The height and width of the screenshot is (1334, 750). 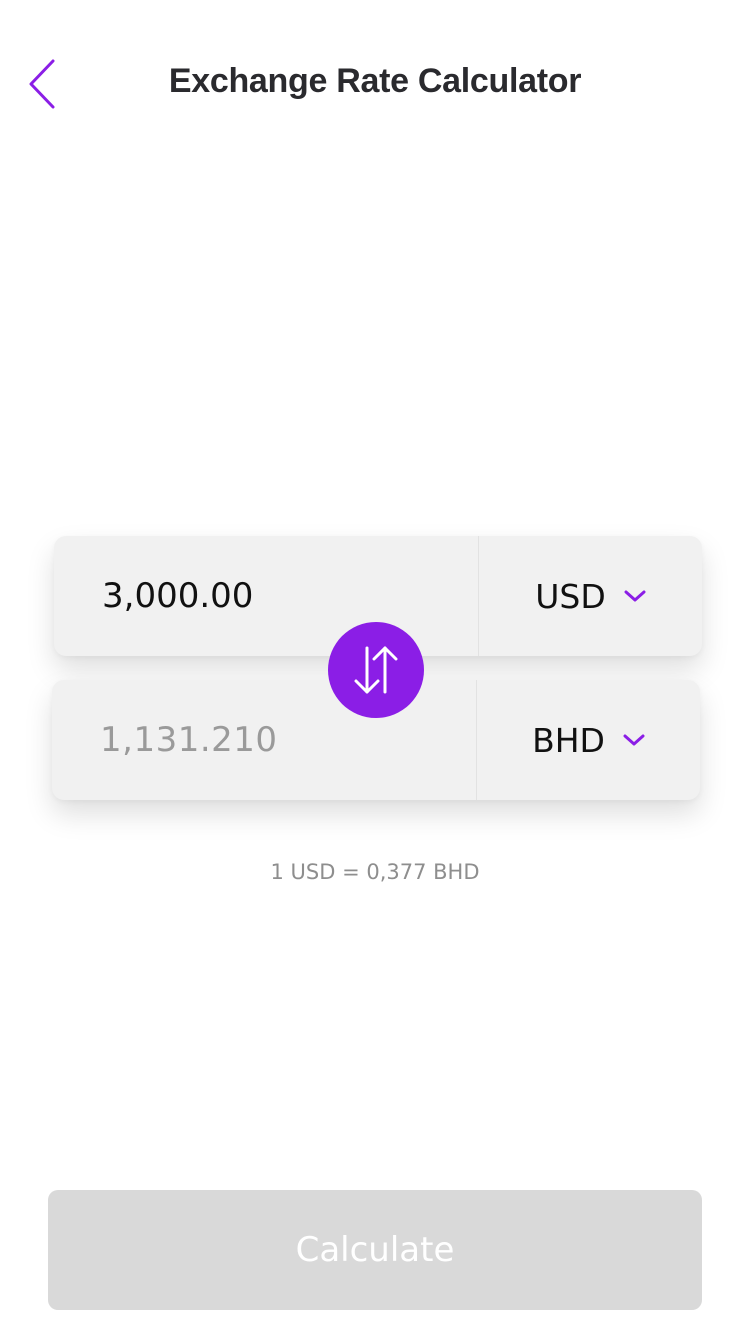 I want to click on to-currency-code: BHD, so click(x=568, y=740).